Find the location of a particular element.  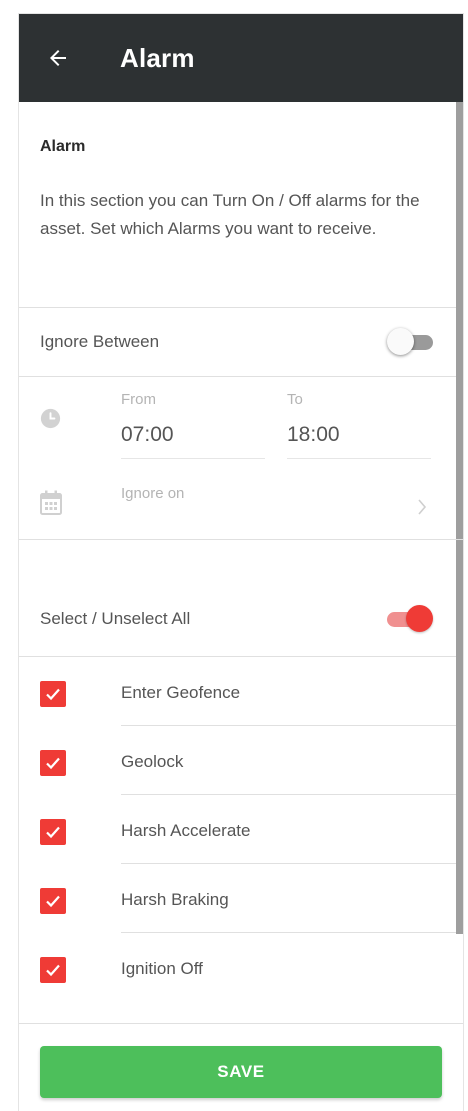

calendar-icon is located at coordinates (51, 502).